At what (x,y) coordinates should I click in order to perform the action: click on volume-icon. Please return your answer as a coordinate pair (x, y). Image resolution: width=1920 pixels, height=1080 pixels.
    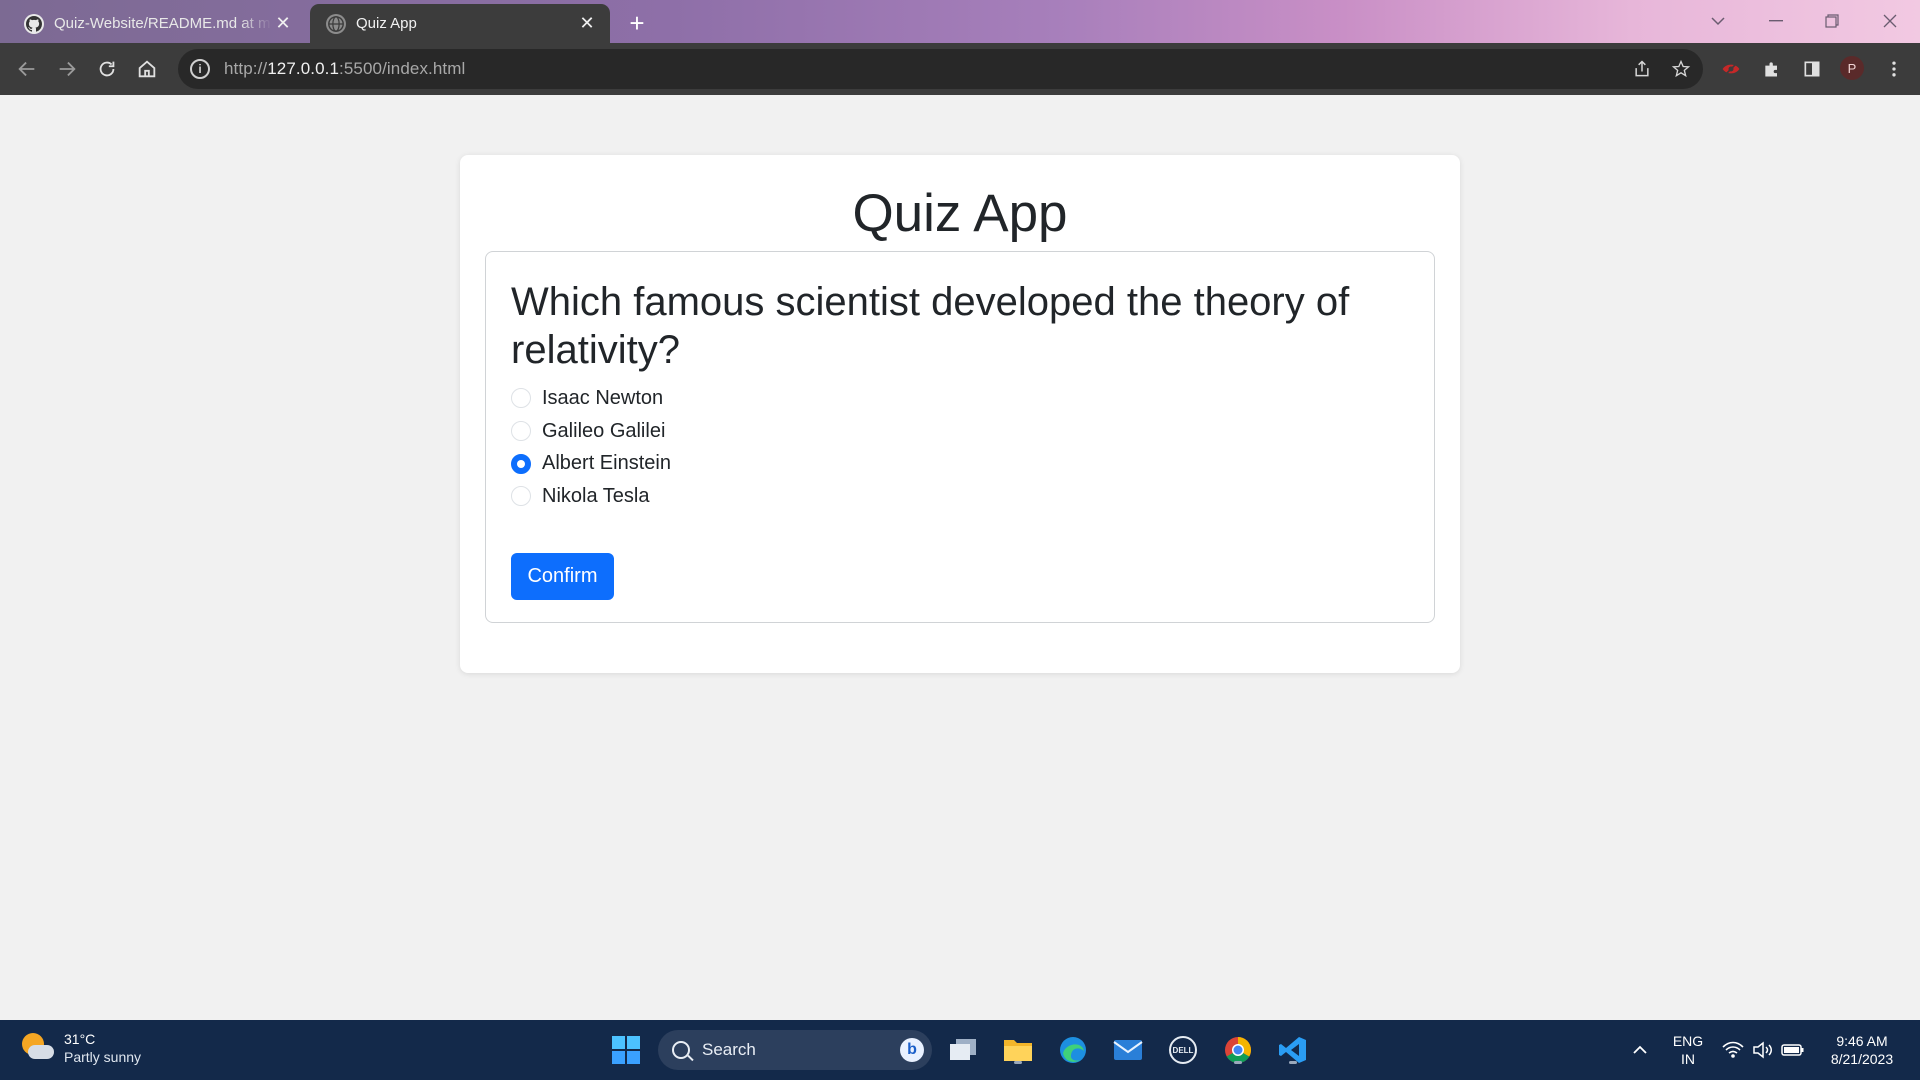
    Looking at the image, I should click on (1763, 1050).